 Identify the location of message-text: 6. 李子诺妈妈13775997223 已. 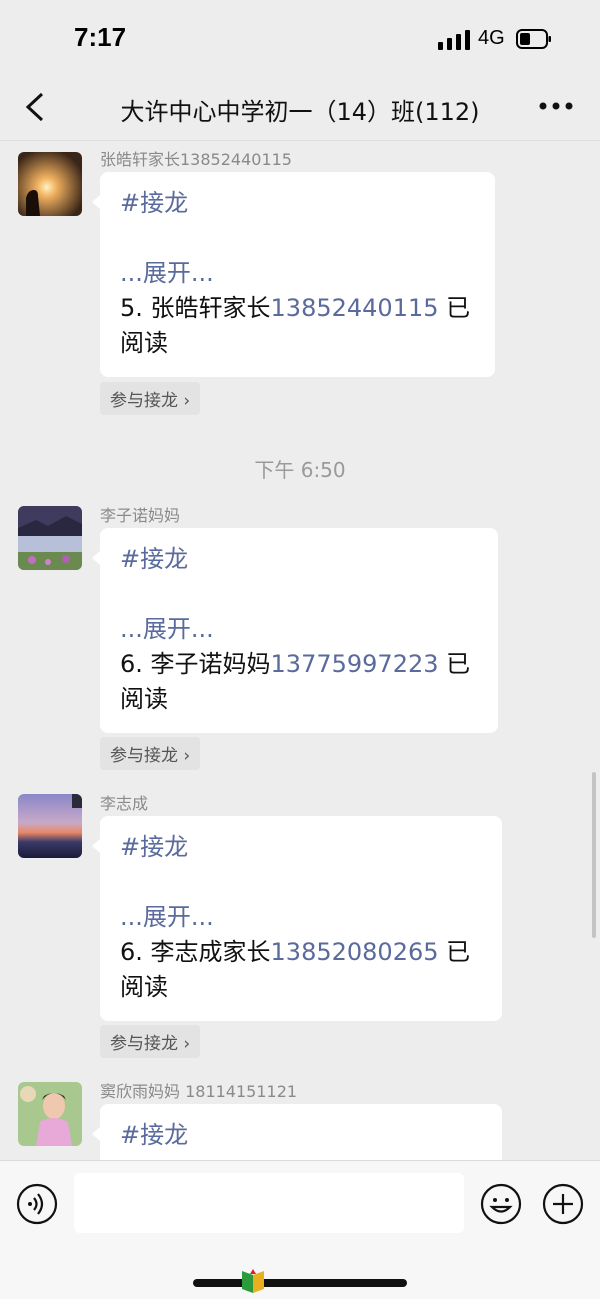
(299, 664).